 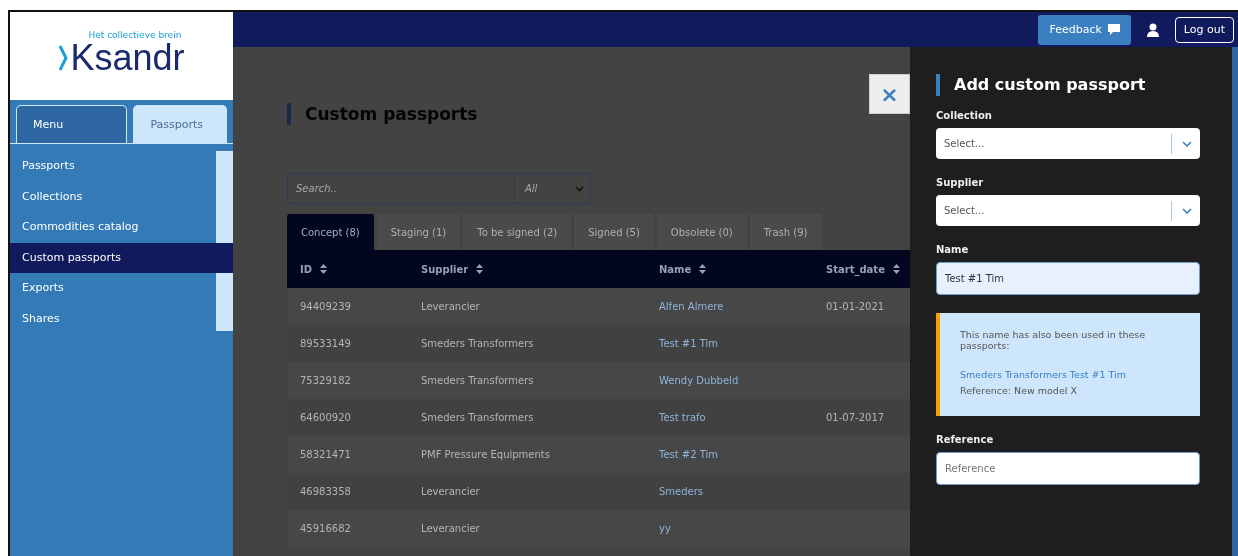 What do you see at coordinates (135, 35) in the screenshot?
I see `logo-tagline: Het collectieve brein` at bounding box center [135, 35].